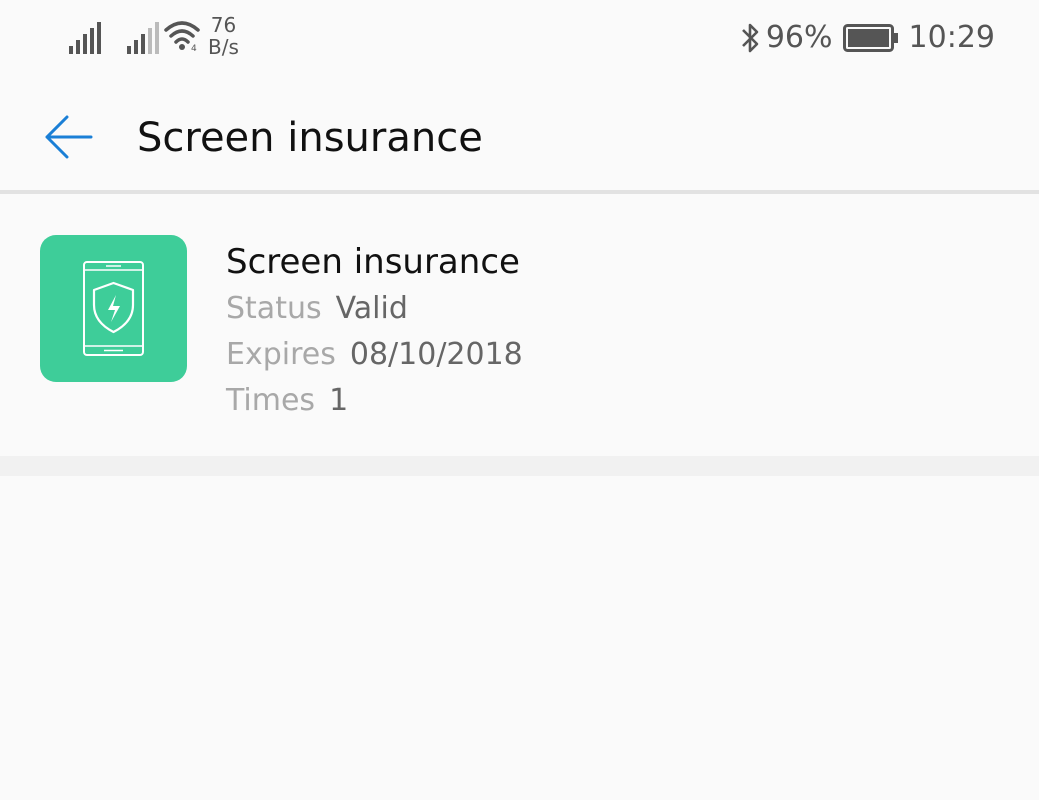  Describe the element at coordinates (339, 400) in the screenshot. I see `times-value: 1` at that location.